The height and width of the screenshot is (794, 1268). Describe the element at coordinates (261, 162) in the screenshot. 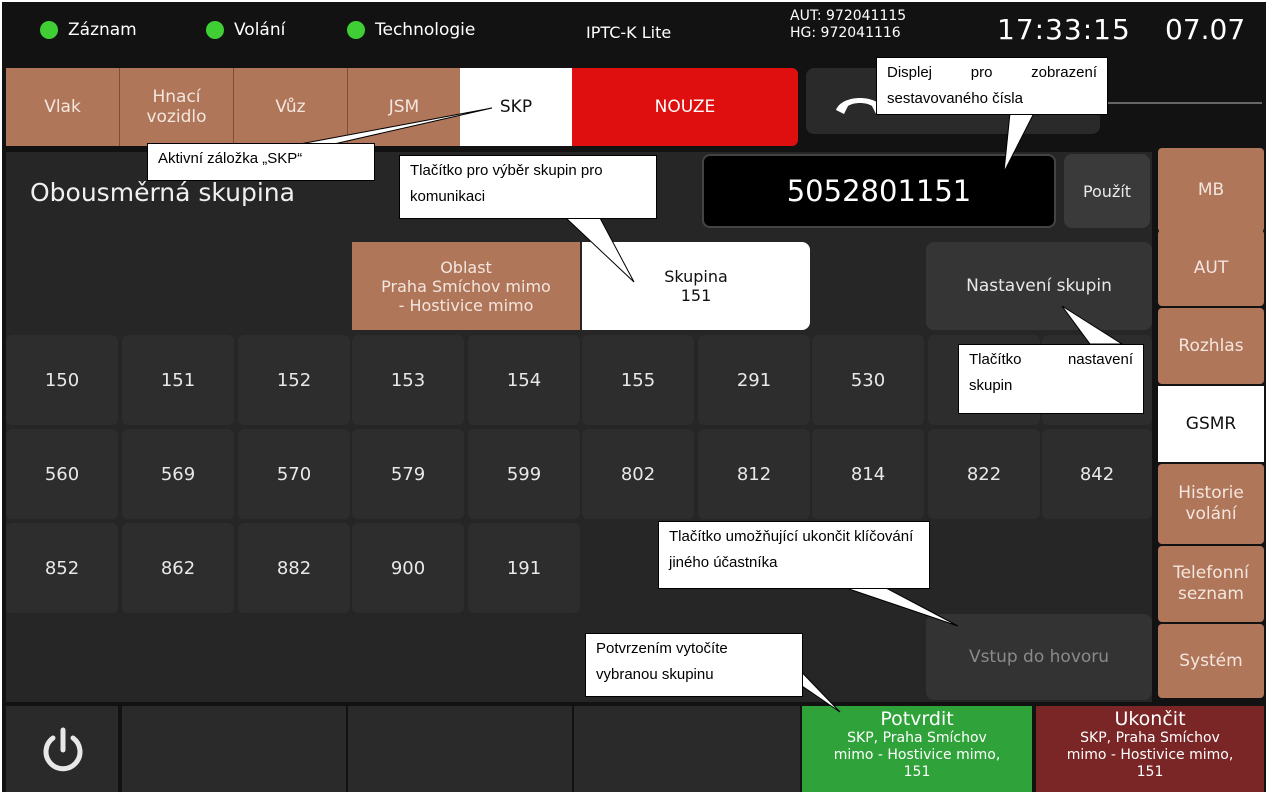

I see `callout-active-tab: Aktivní záložka „SKP“` at that location.